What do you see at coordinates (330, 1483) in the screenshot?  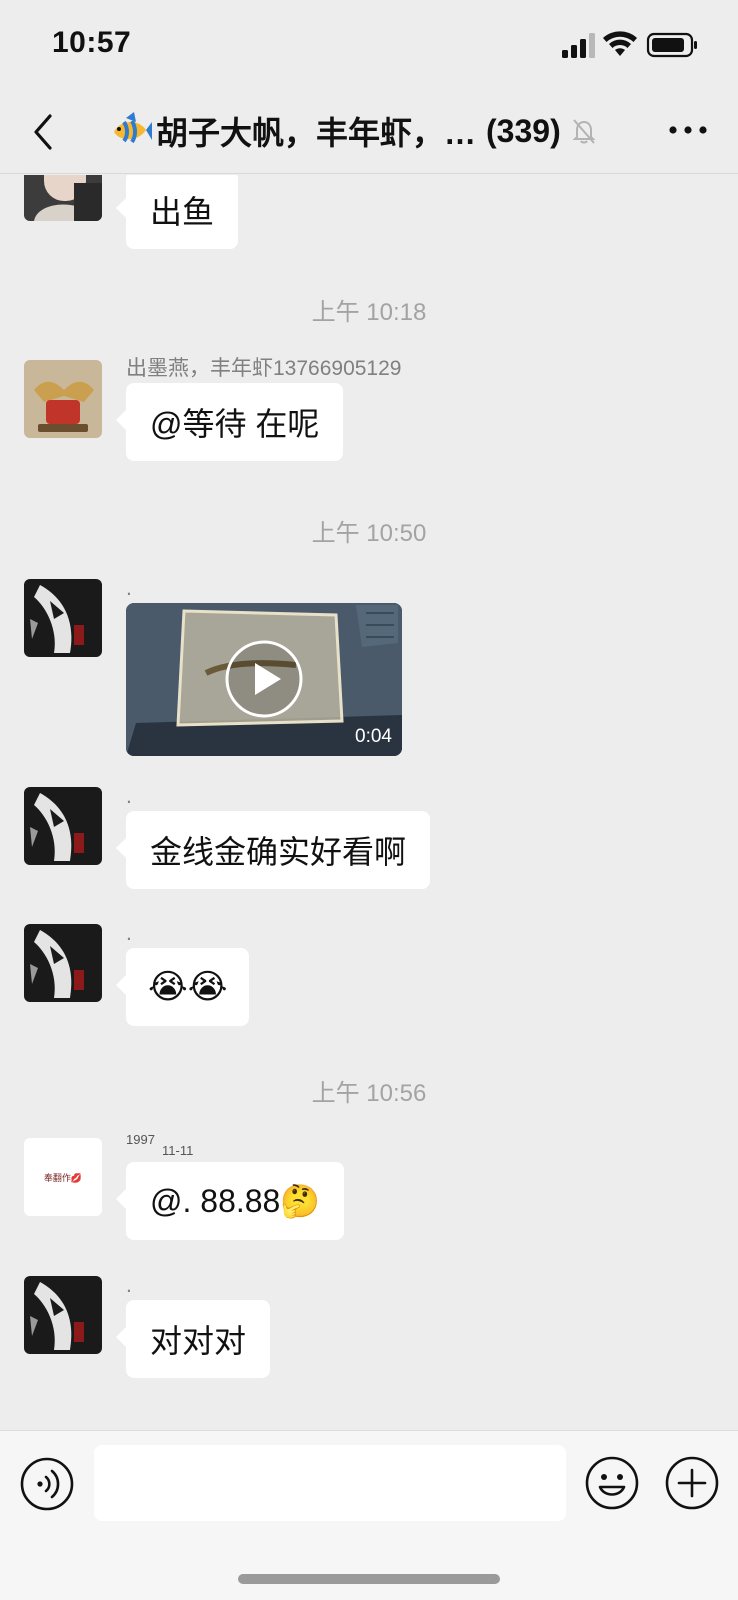 I see `message-input` at bounding box center [330, 1483].